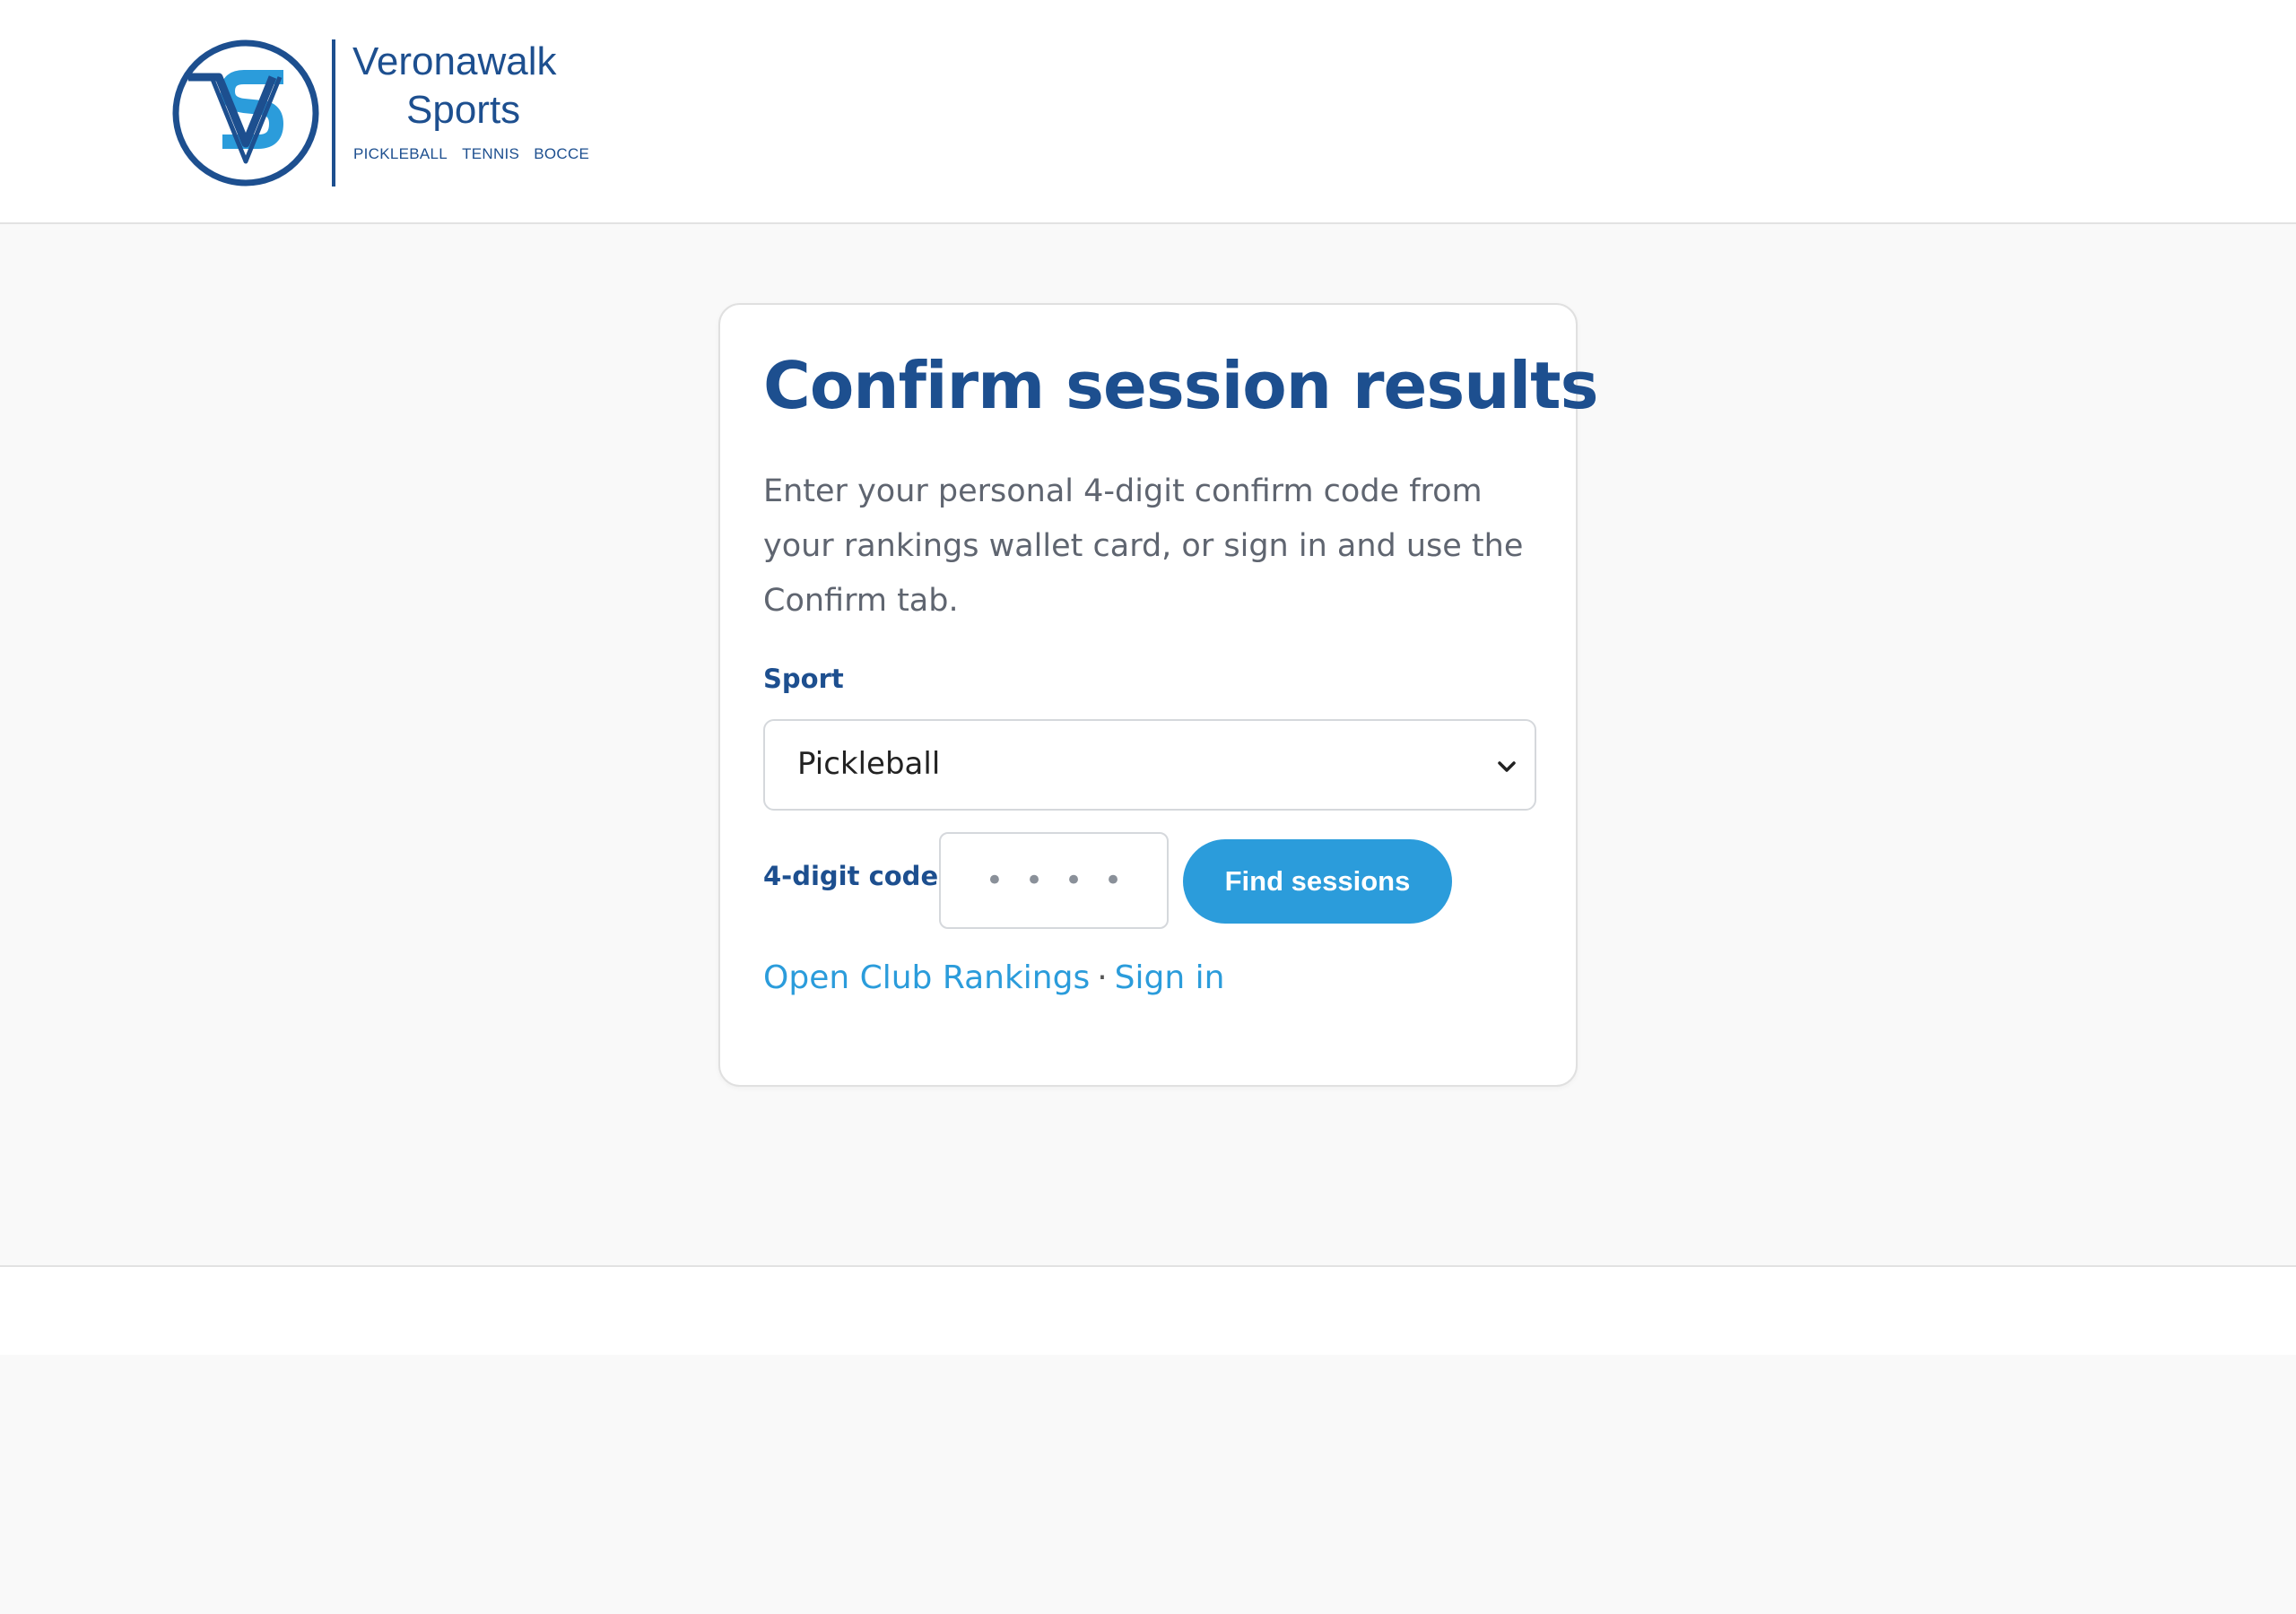 The image size is (2296, 1614). What do you see at coordinates (803, 679) in the screenshot?
I see `sport-label: Sport` at bounding box center [803, 679].